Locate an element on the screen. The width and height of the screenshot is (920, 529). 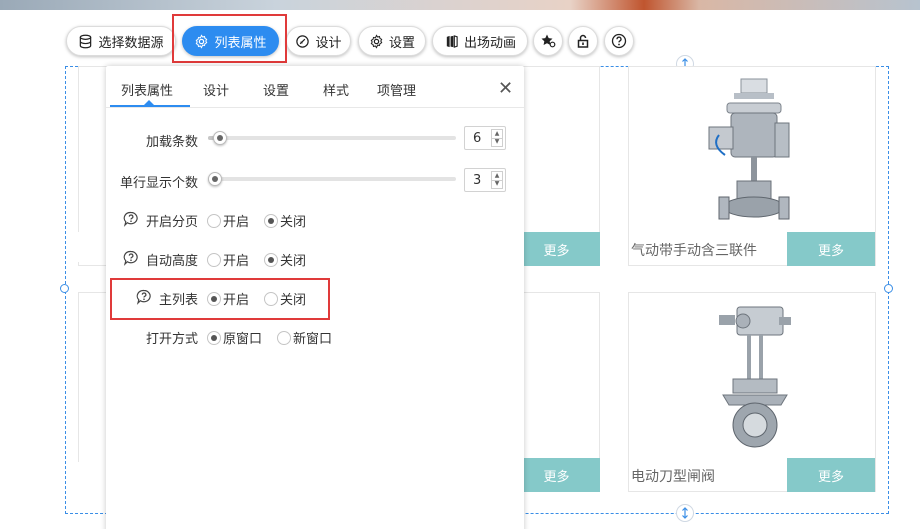
tab-design: 设计 is located at coordinates (216, 89).